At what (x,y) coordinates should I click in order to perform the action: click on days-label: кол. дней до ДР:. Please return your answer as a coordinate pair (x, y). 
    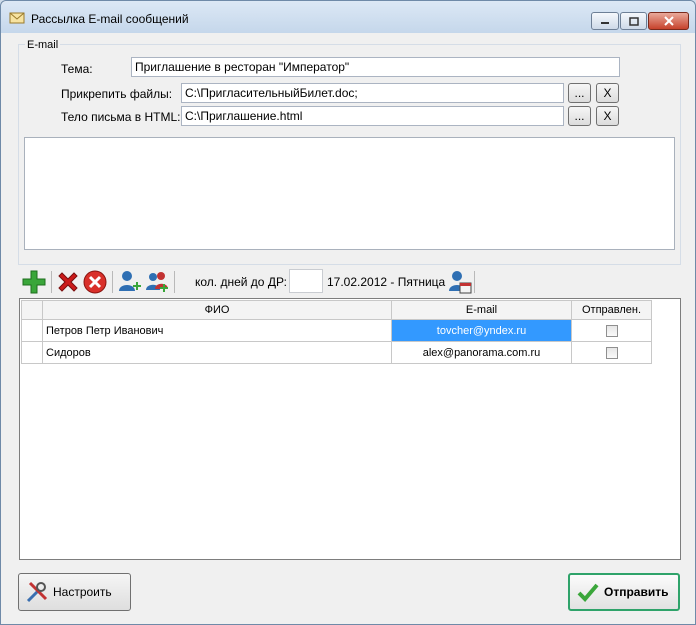
    Looking at the image, I should click on (241, 282).